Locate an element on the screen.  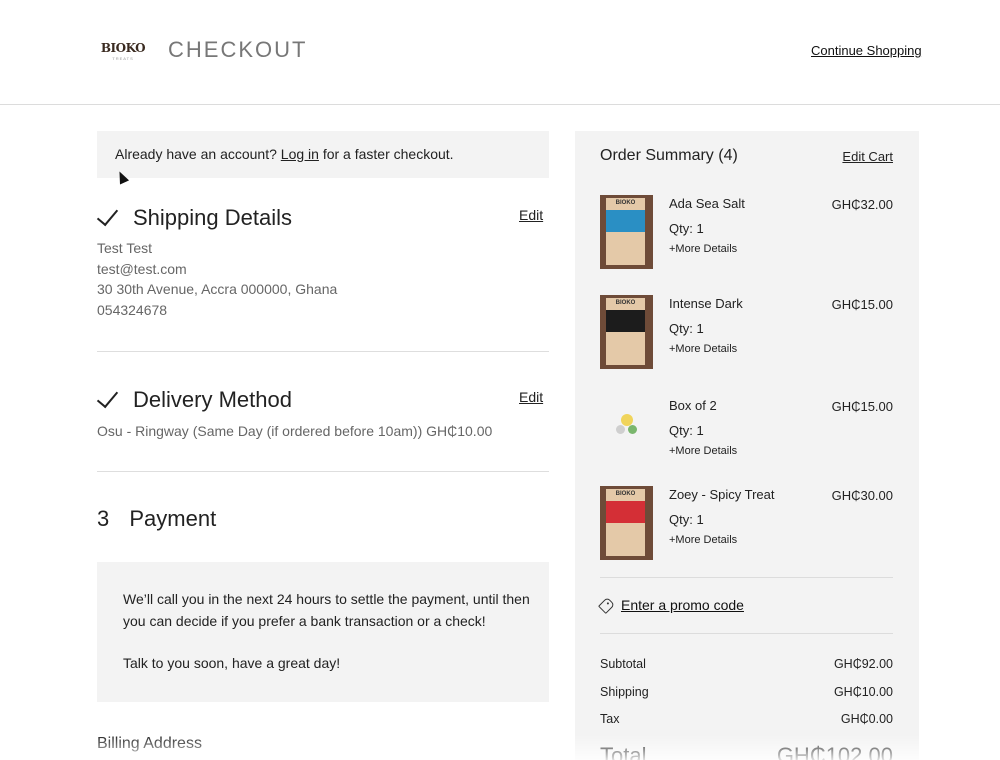
checkout-header: BIOKO TREATS CHECKOUT Continue Shopping is located at coordinates (500, 52).